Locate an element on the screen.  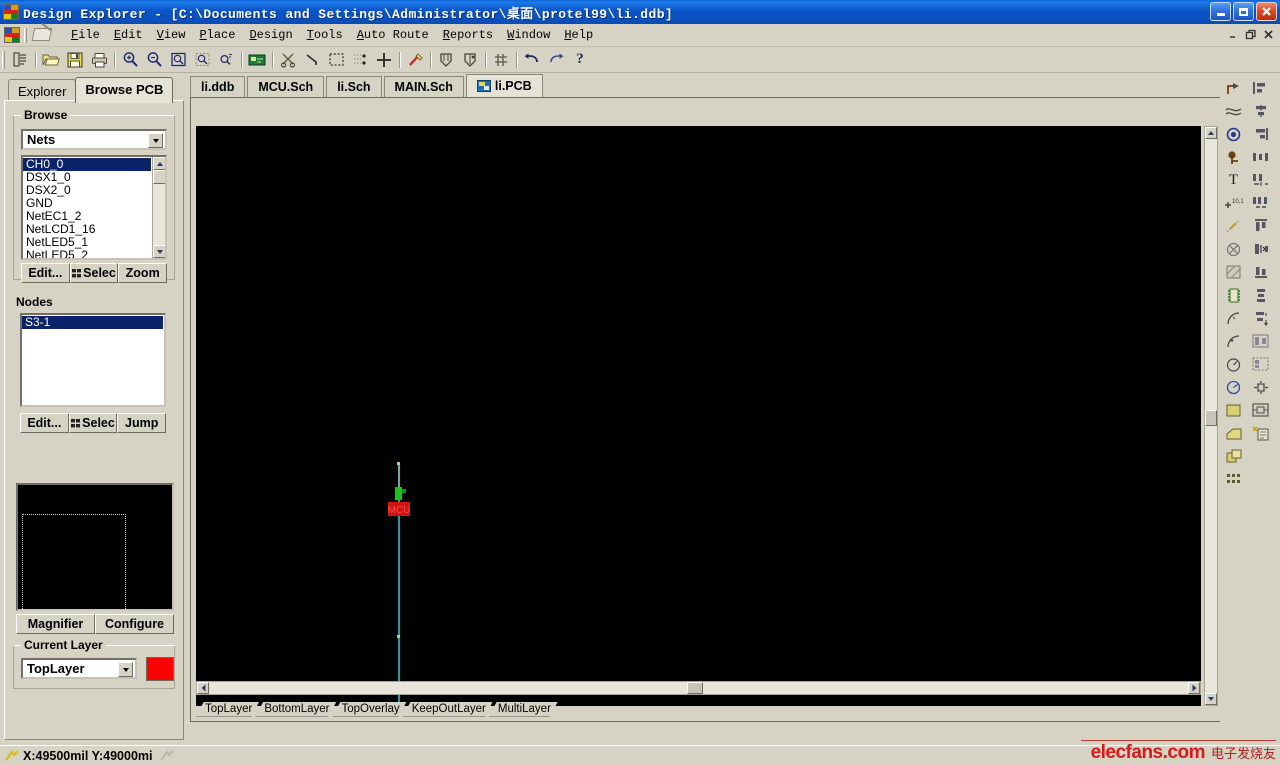
decrease-horizontal-space-icon is located at coordinates (1261, 203).